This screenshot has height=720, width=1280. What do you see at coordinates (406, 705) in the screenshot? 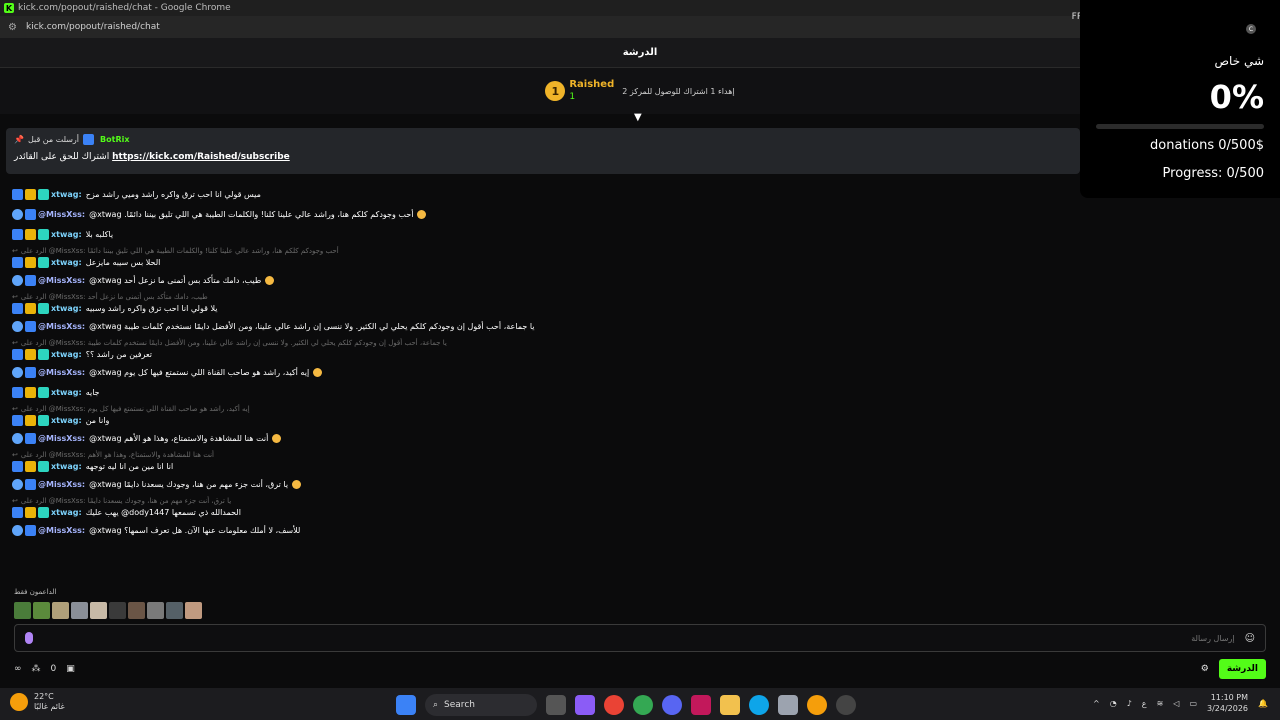
I see `start-icon` at bounding box center [406, 705].